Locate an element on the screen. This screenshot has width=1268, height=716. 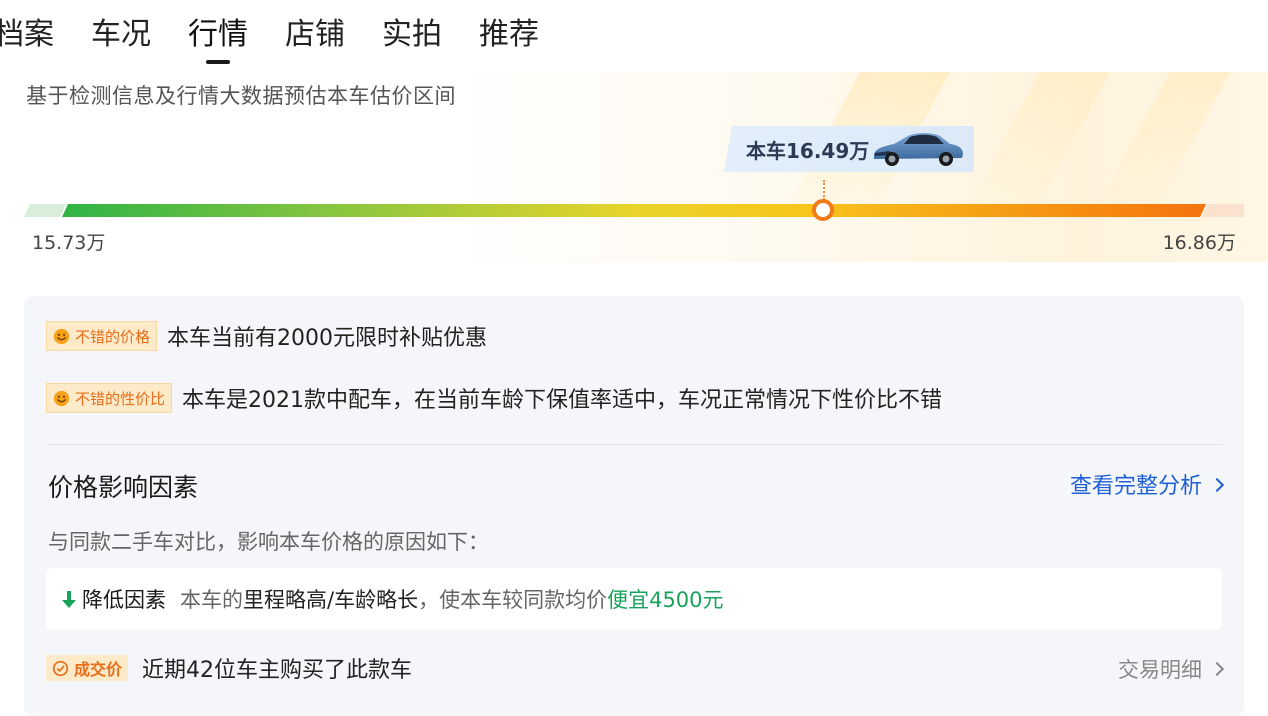
price-range-bar is located at coordinates (634, 210).